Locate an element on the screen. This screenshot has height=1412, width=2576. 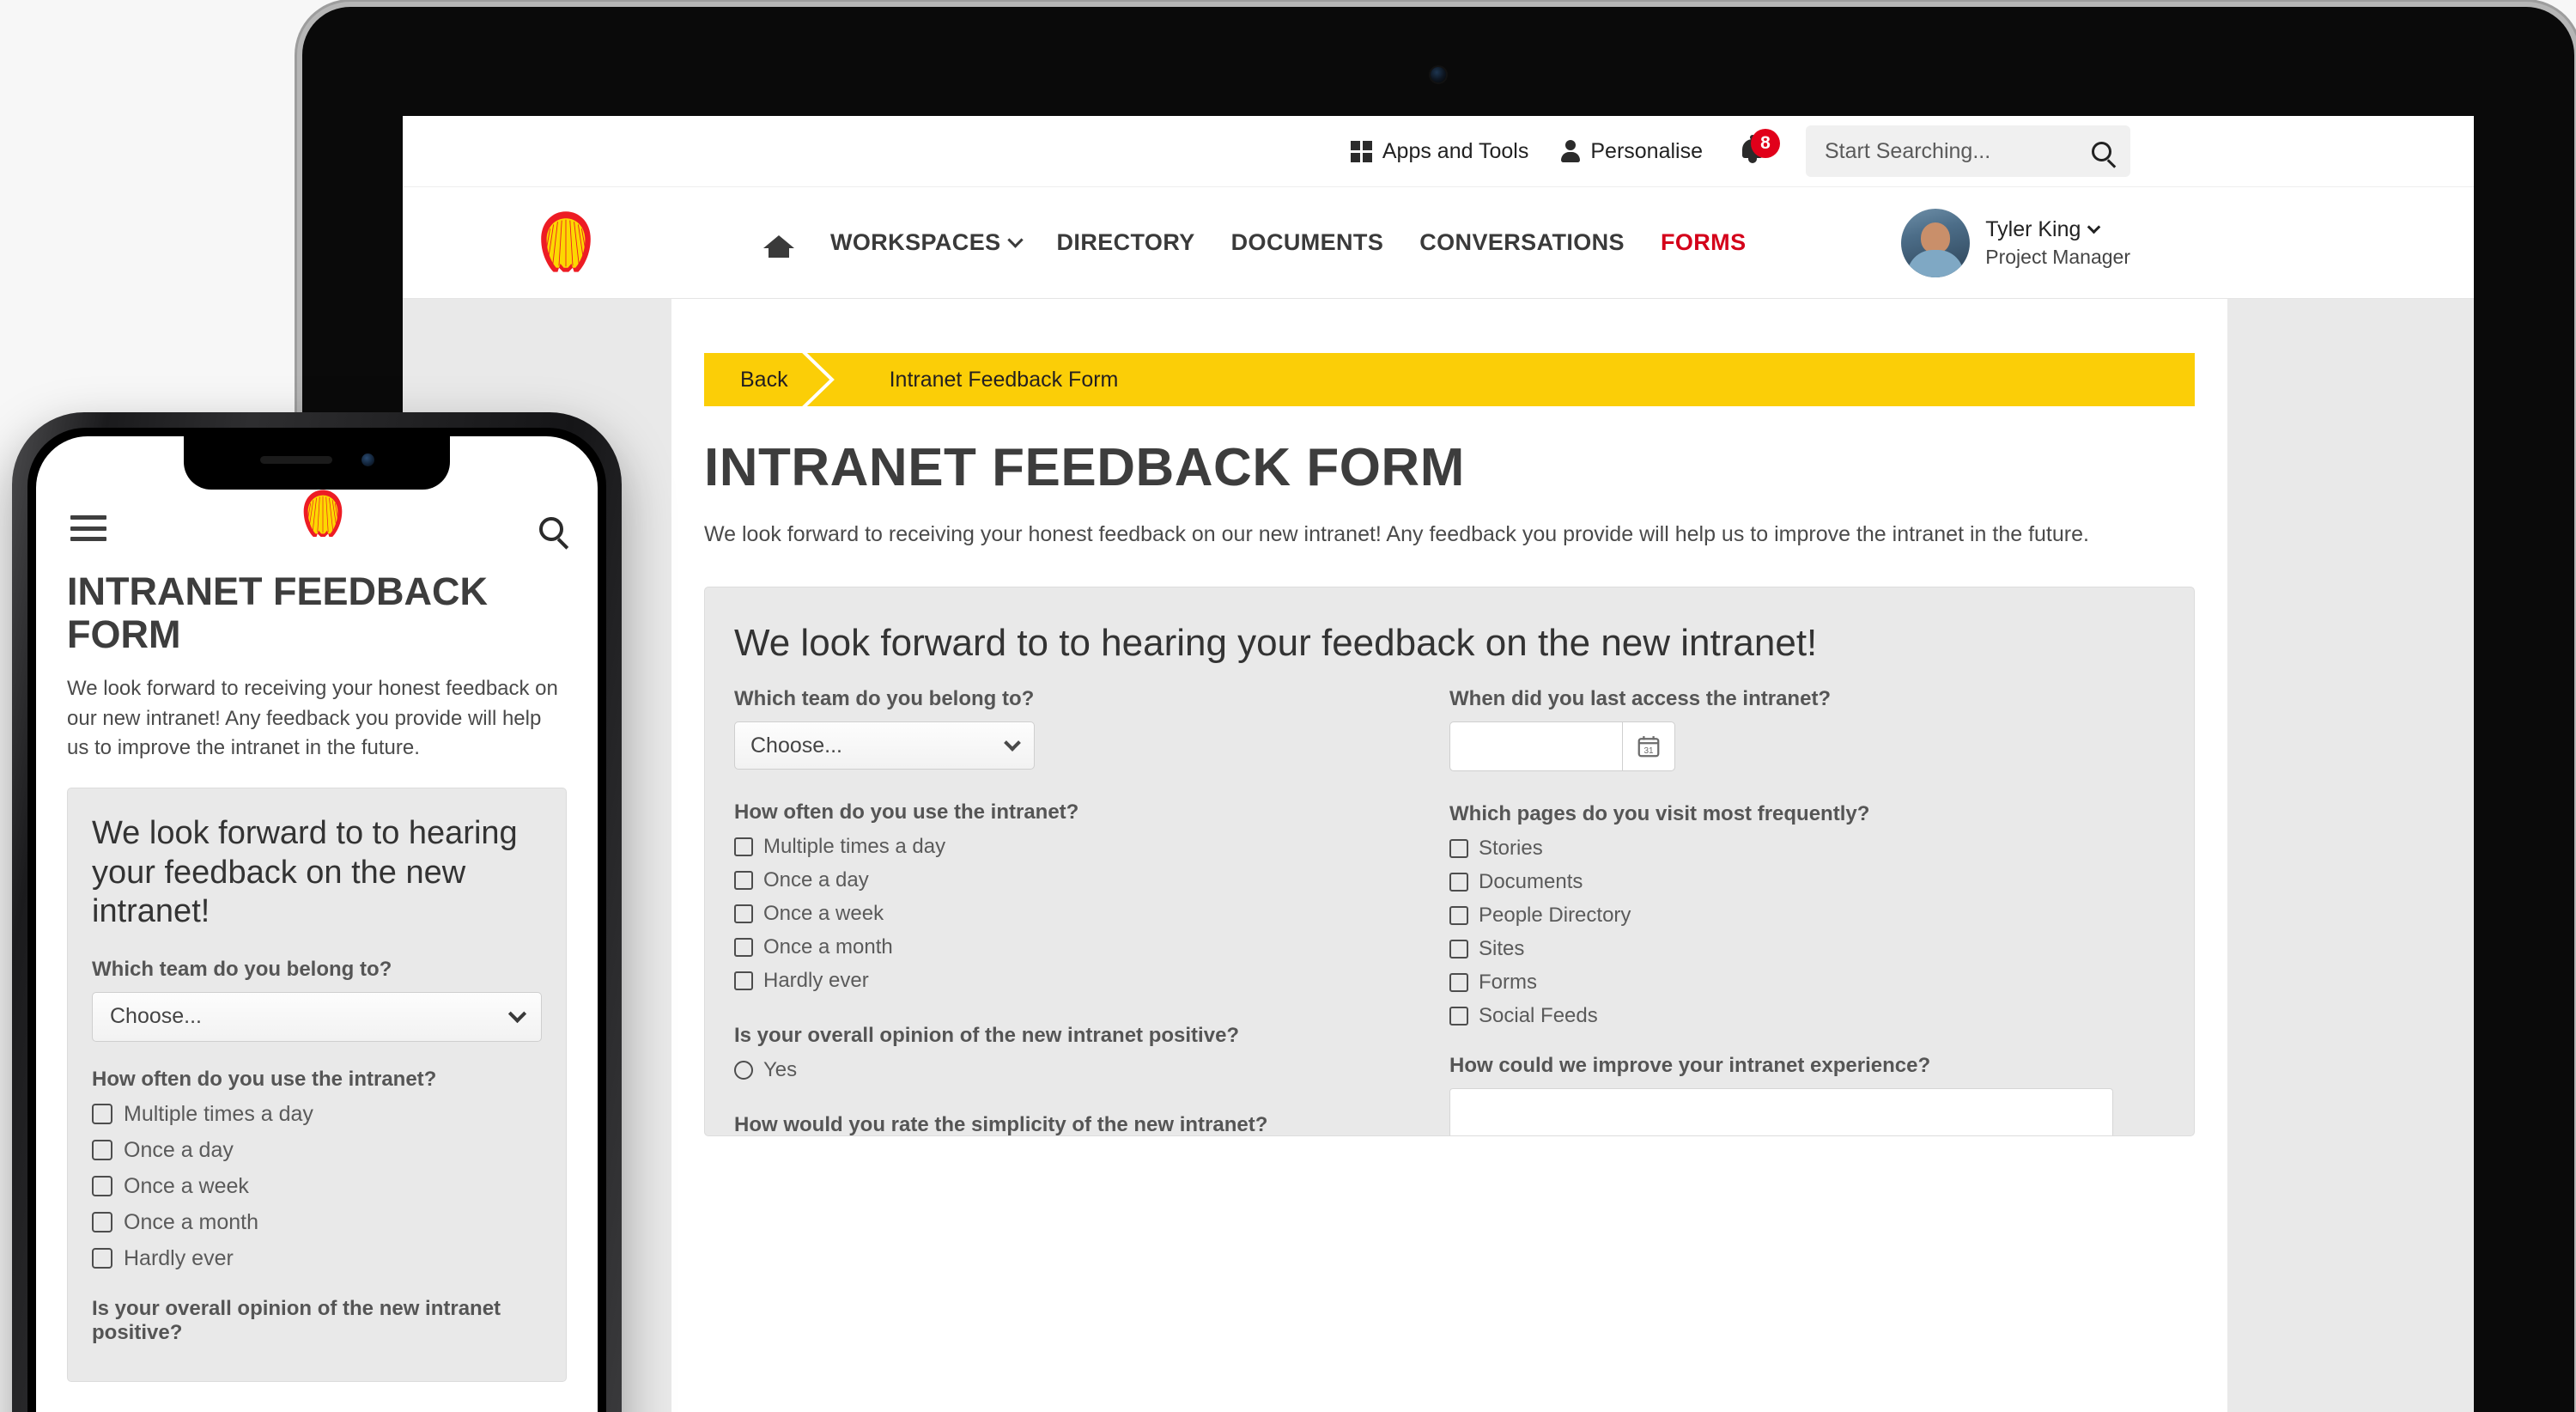
date-input is located at coordinates (1535, 746).